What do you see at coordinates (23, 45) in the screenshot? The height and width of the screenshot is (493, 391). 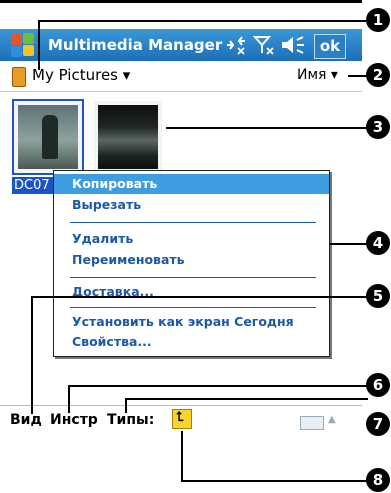 I see `windows-start-icon` at bounding box center [23, 45].